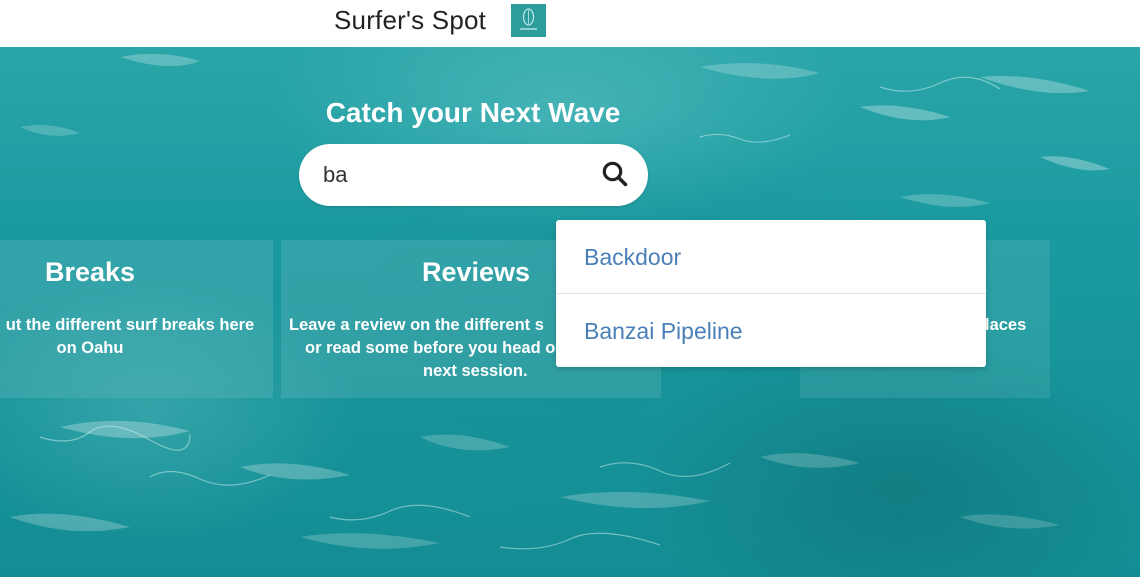 Image resolution: width=1140 pixels, height=577 pixels. What do you see at coordinates (90, 348) in the screenshot?
I see `breaks-description-line2: on Oahu` at bounding box center [90, 348].